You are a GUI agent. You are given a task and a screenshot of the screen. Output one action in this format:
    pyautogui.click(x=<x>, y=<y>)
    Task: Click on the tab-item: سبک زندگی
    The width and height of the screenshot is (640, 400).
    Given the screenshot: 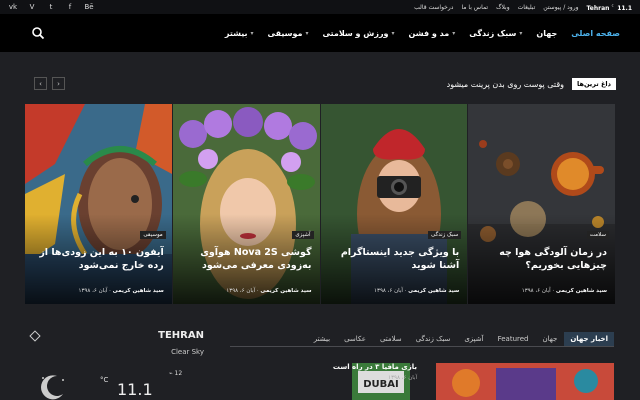 What is the action you would take?
    pyautogui.click(x=433, y=340)
    